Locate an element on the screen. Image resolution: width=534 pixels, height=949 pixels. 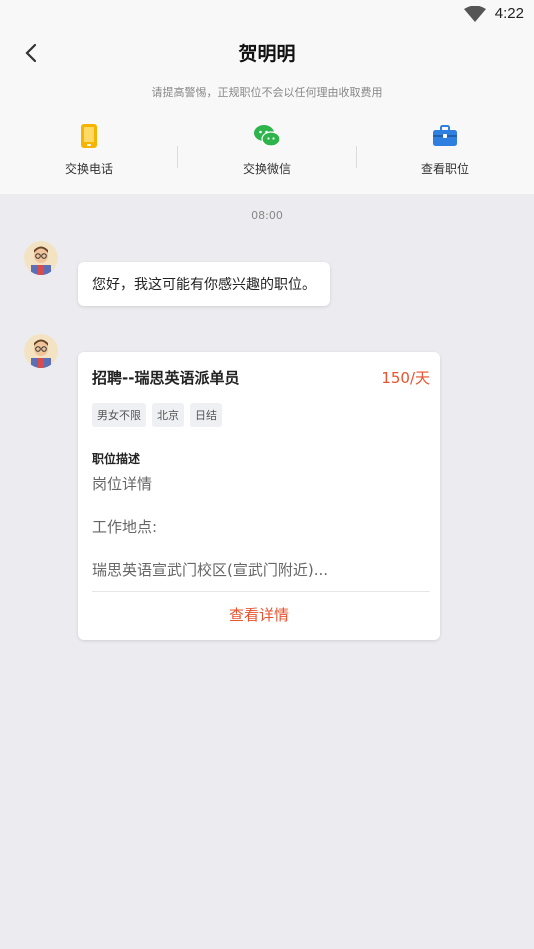
job-description-heading: 职位描述 is located at coordinates (116, 459).